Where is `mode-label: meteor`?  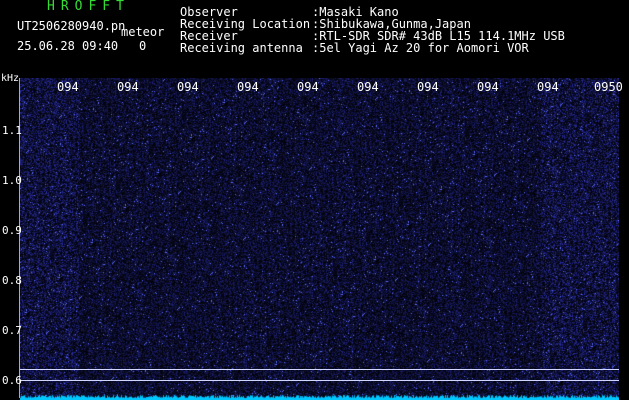 mode-label: meteor is located at coordinates (143, 32).